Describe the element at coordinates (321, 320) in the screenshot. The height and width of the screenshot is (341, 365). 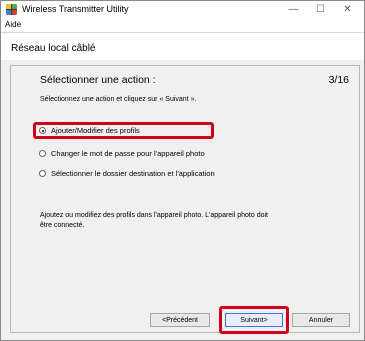
I see `cancel-button: Annuler` at that location.